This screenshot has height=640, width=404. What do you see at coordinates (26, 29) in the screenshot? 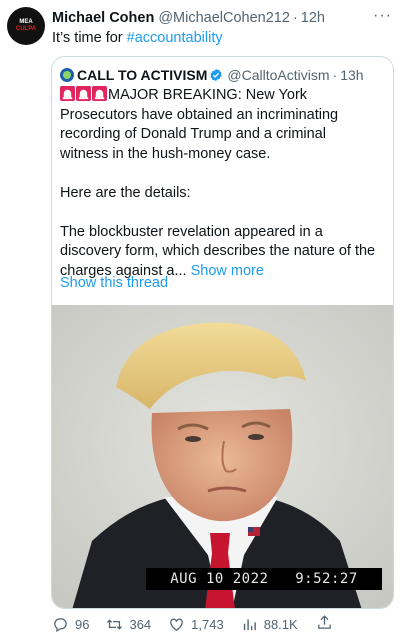
I see `avatar-text-bottom: CULPA` at bounding box center [26, 29].